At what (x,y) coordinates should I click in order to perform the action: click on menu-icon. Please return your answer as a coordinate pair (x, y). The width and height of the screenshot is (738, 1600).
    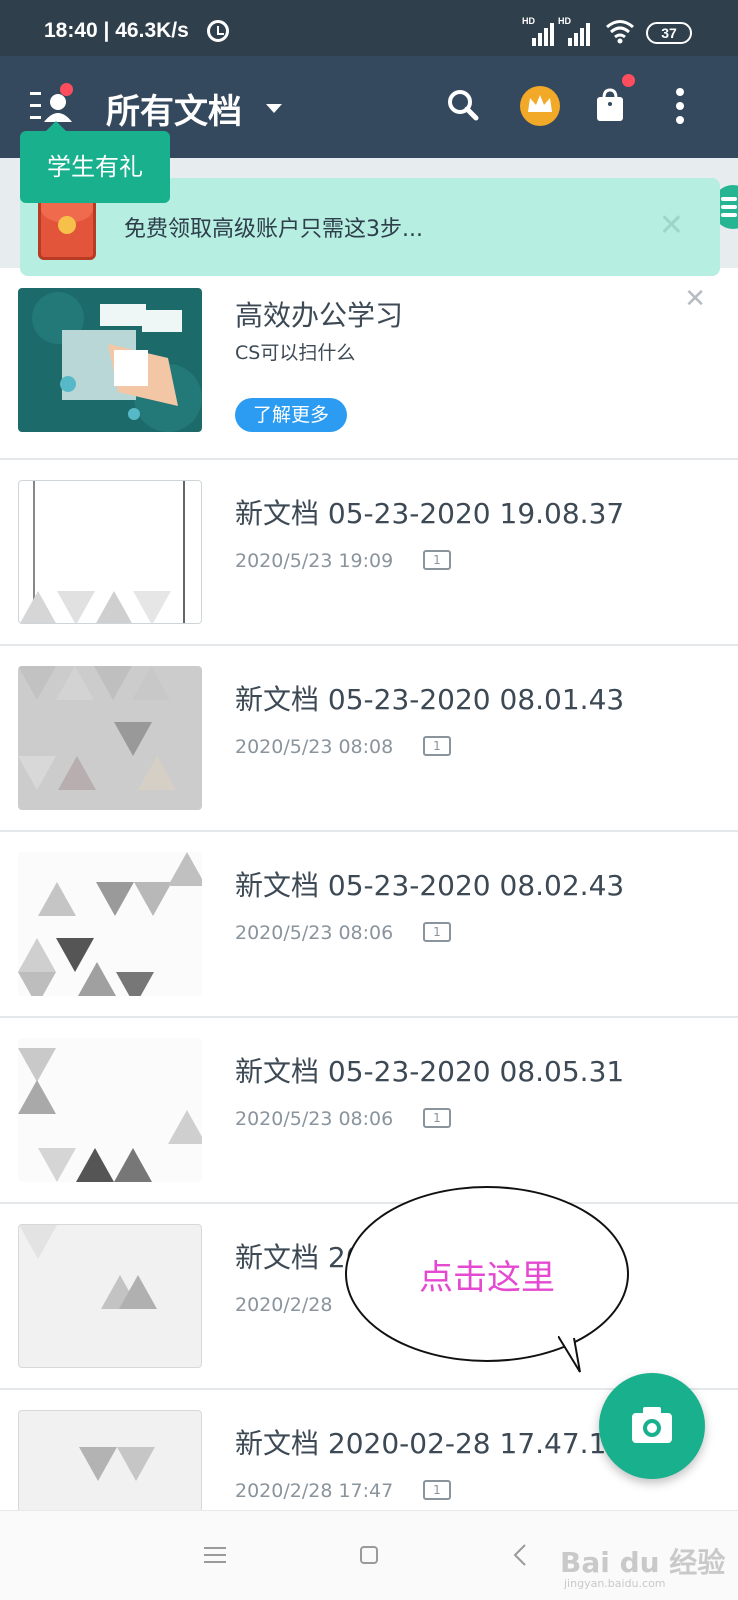
    Looking at the image, I should click on (215, 1555).